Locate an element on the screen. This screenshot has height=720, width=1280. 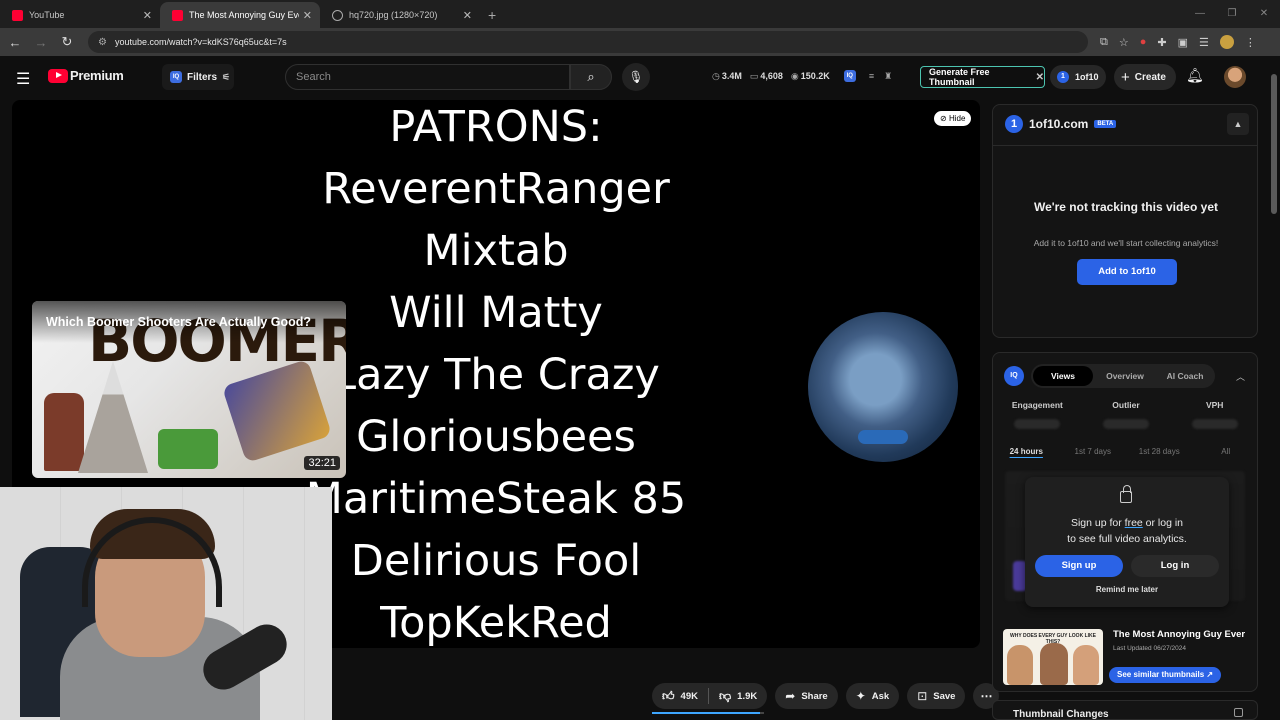
login-button: Log in is located at coordinates (1175, 566).